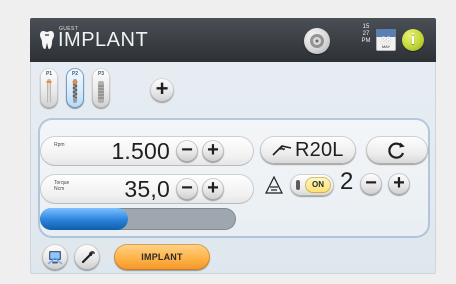 This screenshot has height=284, width=456. Describe the element at coordinates (366, 41) in the screenshot. I see `time-ampm: PM` at that location.